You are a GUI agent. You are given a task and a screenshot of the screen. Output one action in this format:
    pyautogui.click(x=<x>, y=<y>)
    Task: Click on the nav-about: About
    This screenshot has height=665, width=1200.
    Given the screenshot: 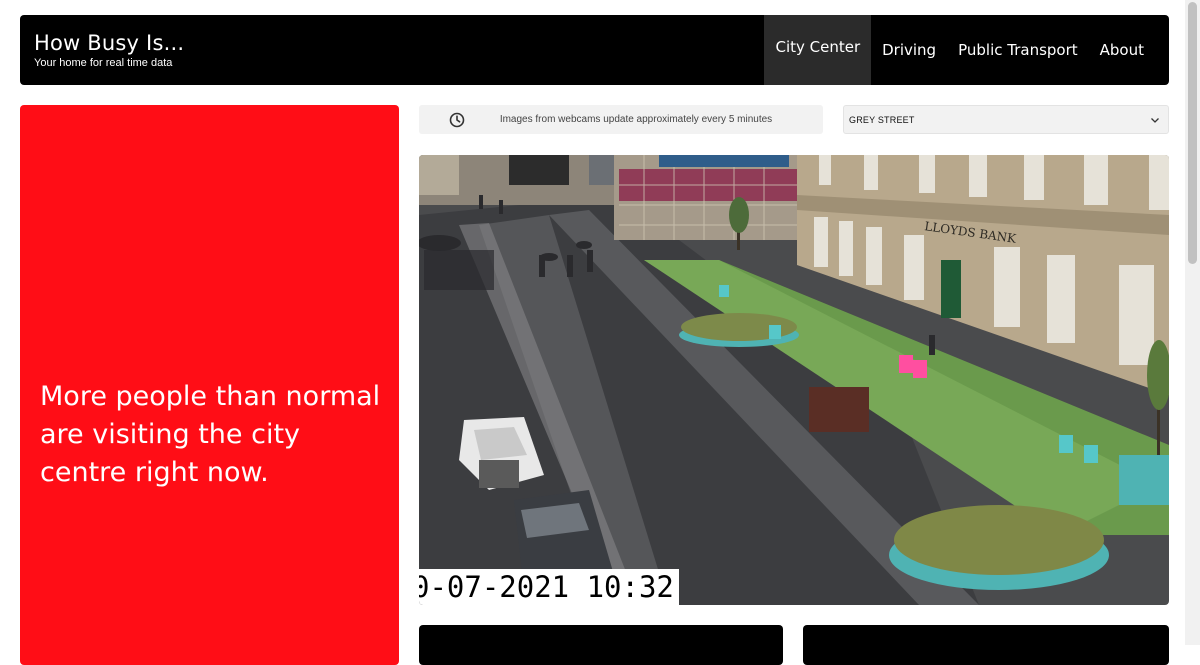 What is the action you would take?
    pyautogui.click(x=1129, y=50)
    